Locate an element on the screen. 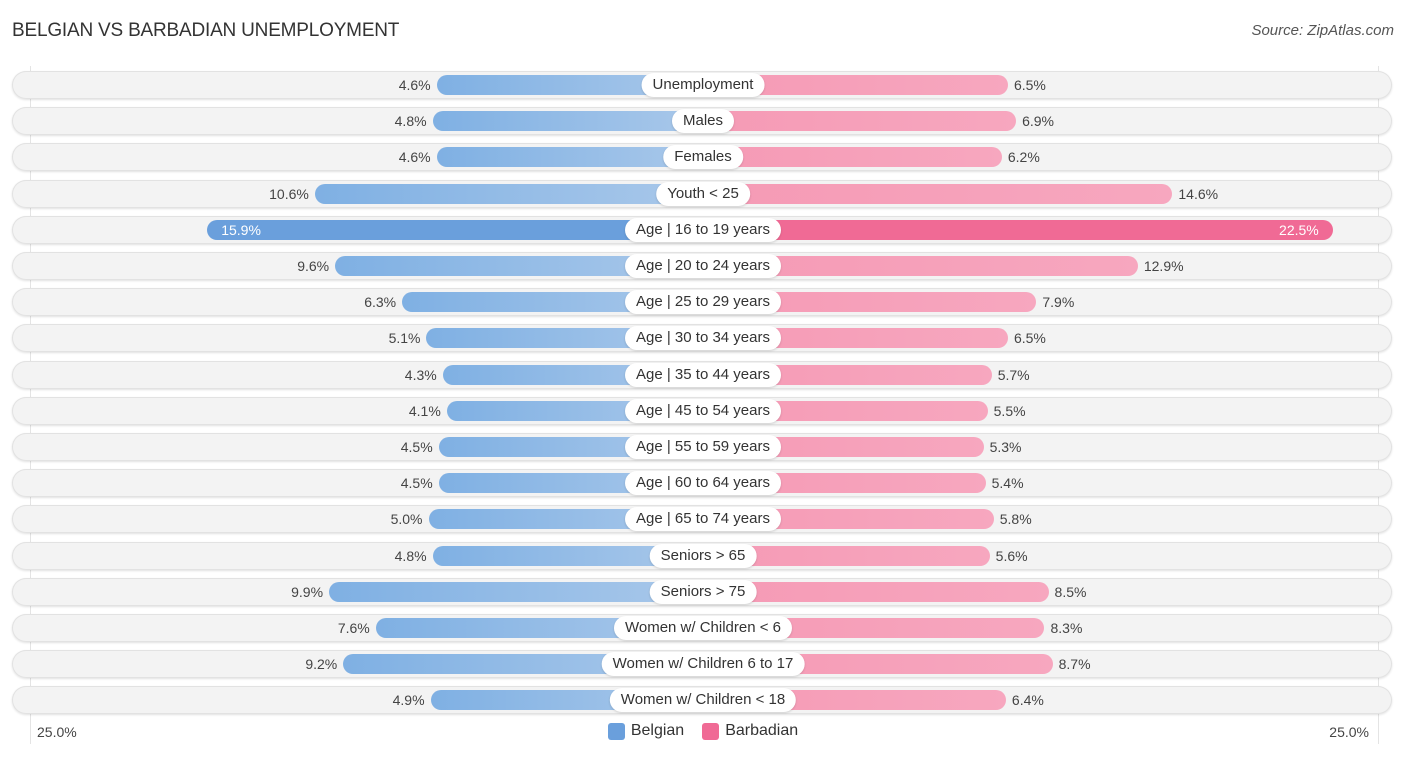  value-label-barbadian: 5.8% is located at coordinates (1015, 519).